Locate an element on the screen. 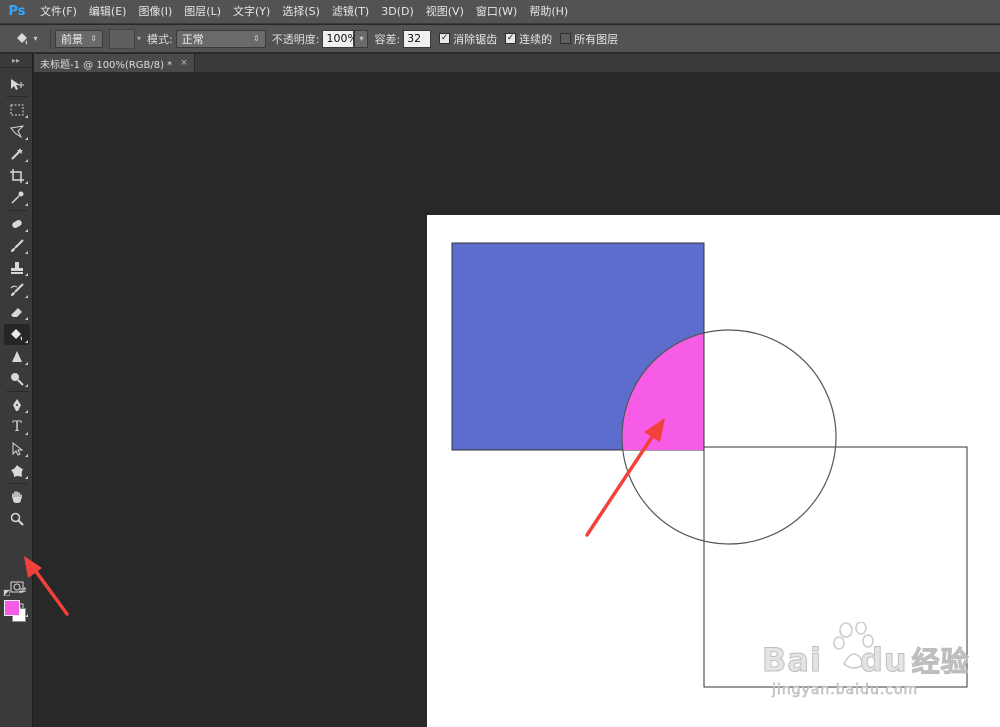 Image resolution: width=1000 pixels, height=727 pixels. antialias-label: 消除锯齿 is located at coordinates (475, 39).